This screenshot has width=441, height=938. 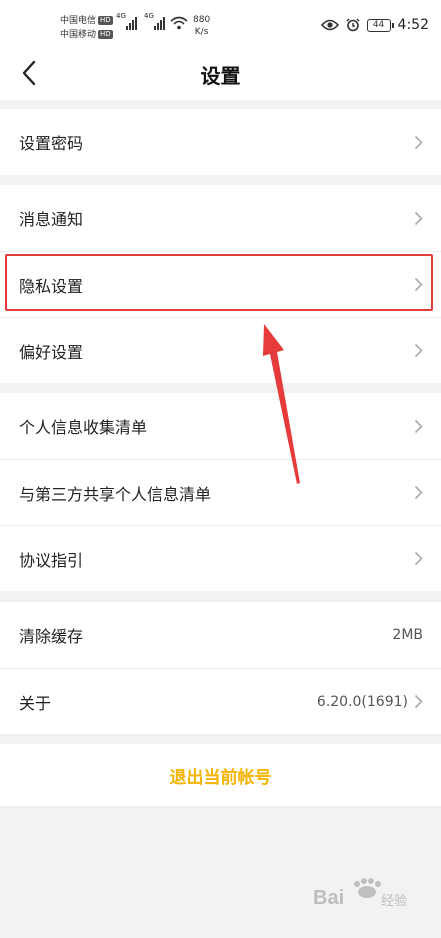 I want to click on settings-group-1: 设置密码, so click(x=220, y=142).